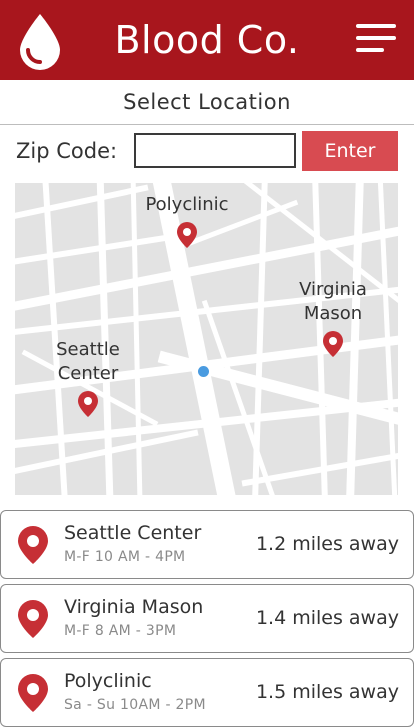 The width and height of the screenshot is (414, 728). What do you see at coordinates (187, 204) in the screenshot?
I see `map-label-polyclinic: Polyclinic` at bounding box center [187, 204].